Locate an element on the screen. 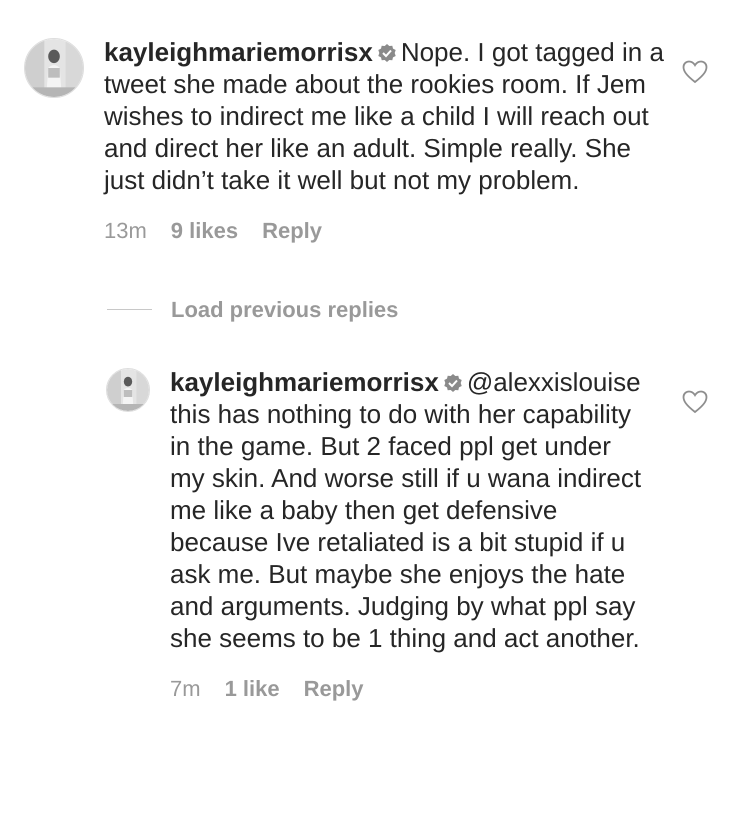 The height and width of the screenshot is (814, 750). timestamp: 13m is located at coordinates (125, 231).